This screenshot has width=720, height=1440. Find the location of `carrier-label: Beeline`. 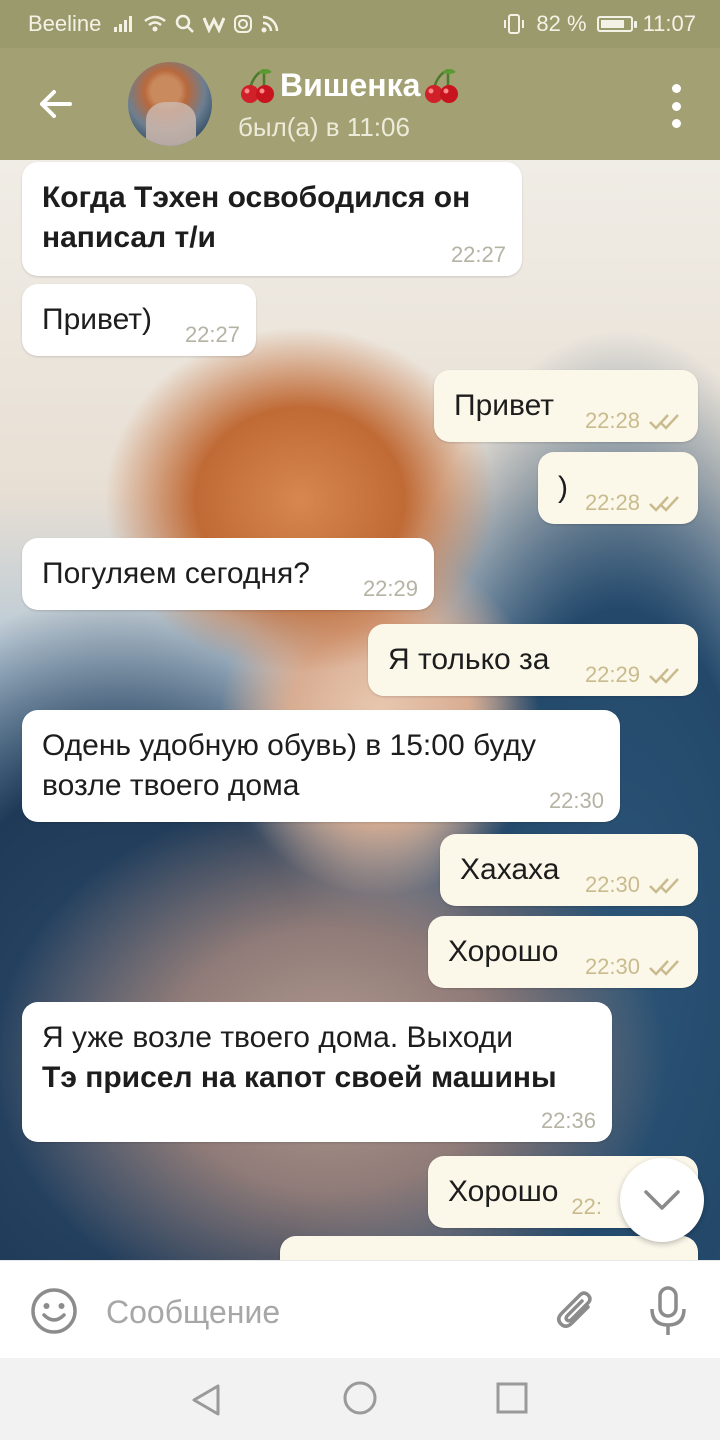

carrier-label: Beeline is located at coordinates (65, 23).